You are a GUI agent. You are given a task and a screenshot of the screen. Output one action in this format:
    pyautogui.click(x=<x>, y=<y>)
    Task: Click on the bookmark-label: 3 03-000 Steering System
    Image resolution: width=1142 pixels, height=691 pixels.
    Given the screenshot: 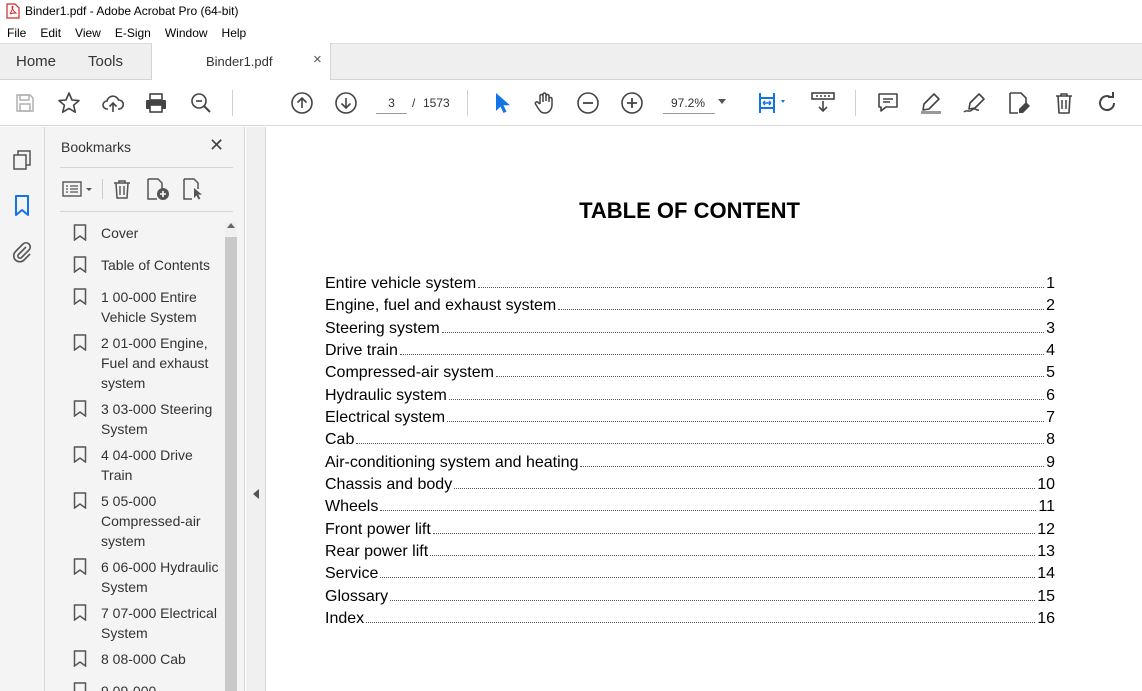 What is the action you would take?
    pyautogui.click(x=157, y=419)
    